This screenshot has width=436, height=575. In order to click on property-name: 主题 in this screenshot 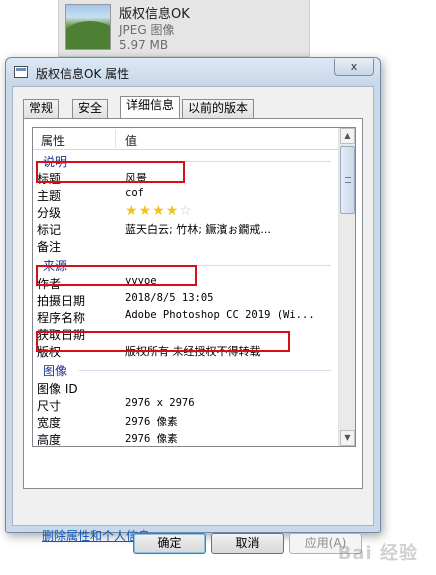, I will do `click(49, 196)`.